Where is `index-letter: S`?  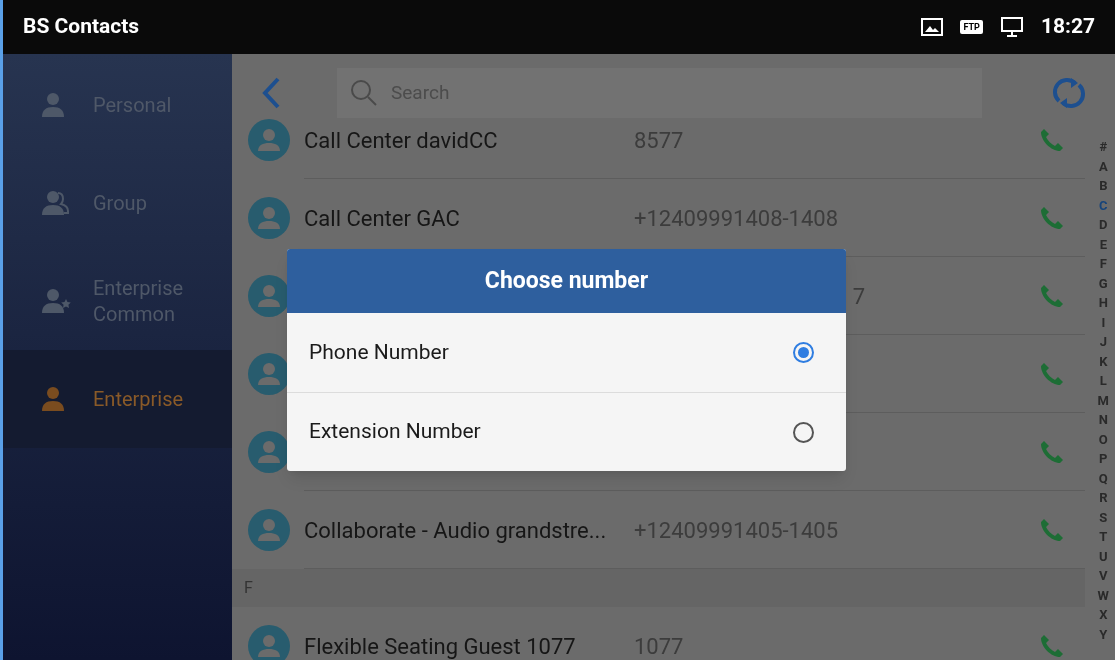 index-letter: S is located at coordinates (1103, 517).